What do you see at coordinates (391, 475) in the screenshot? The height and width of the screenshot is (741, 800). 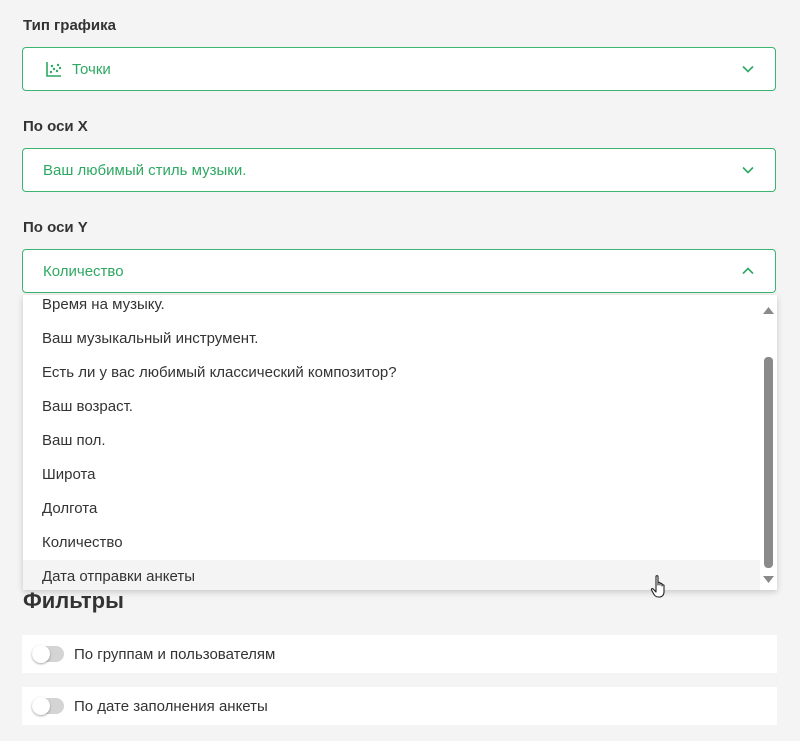 I see `option-latitude: Широта` at bounding box center [391, 475].